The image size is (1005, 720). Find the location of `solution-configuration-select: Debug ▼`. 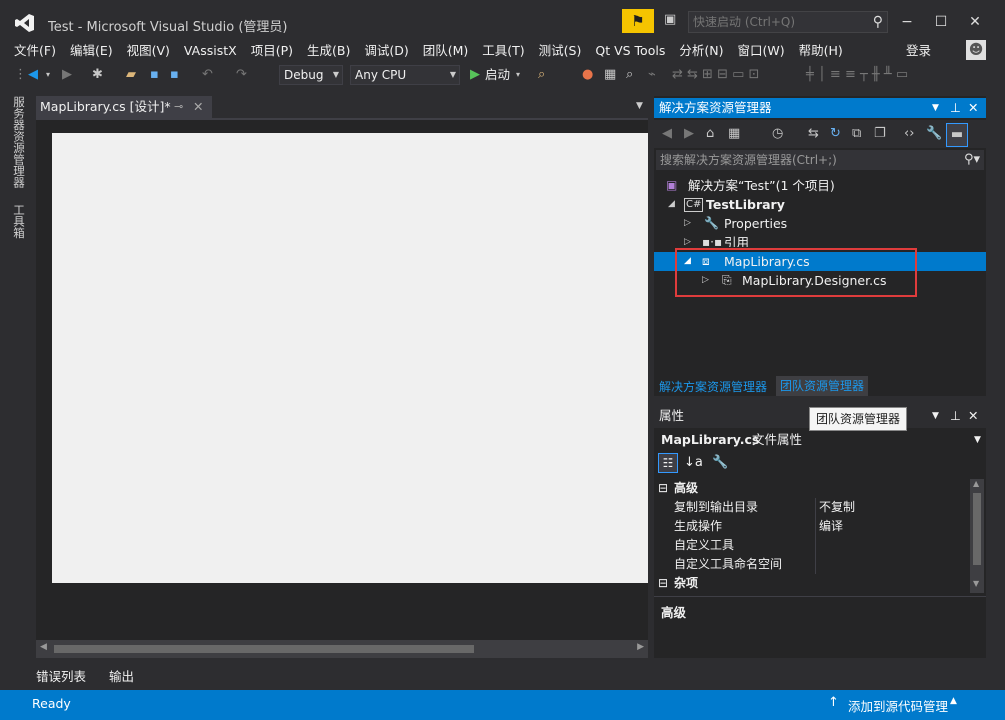

solution-configuration-select: Debug ▼ is located at coordinates (311, 75).